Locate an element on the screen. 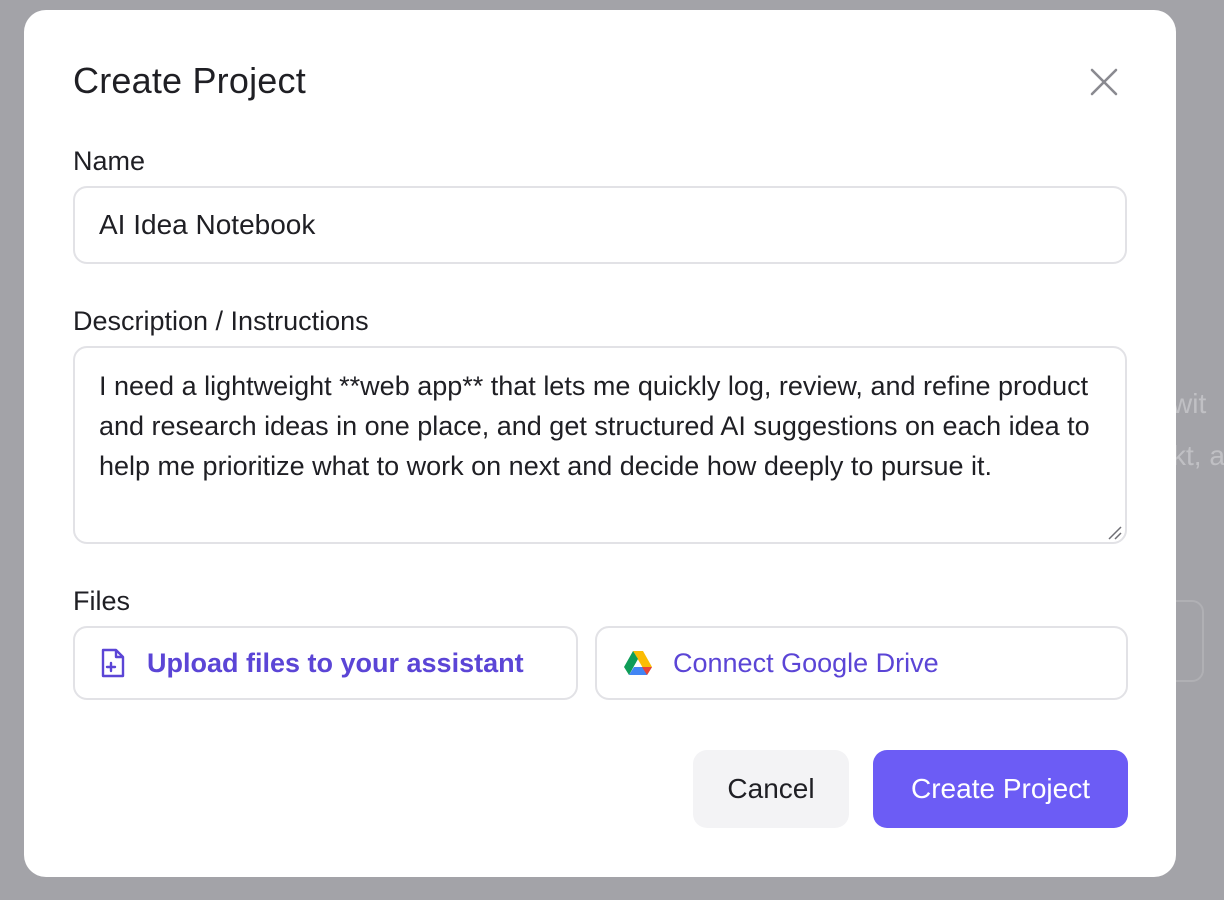 The height and width of the screenshot is (900, 1224). close-icon is located at coordinates (1104, 82).